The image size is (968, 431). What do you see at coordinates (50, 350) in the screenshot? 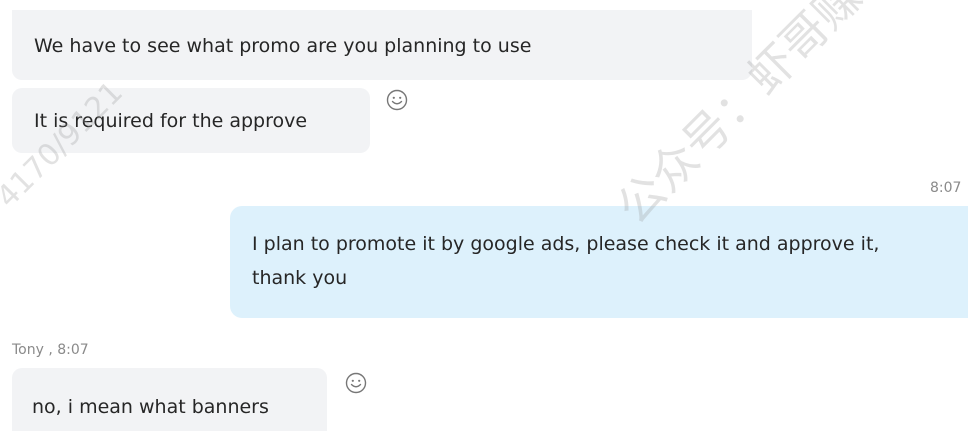
I see `sender-name-timestamp: Tony , 8:07` at bounding box center [50, 350].